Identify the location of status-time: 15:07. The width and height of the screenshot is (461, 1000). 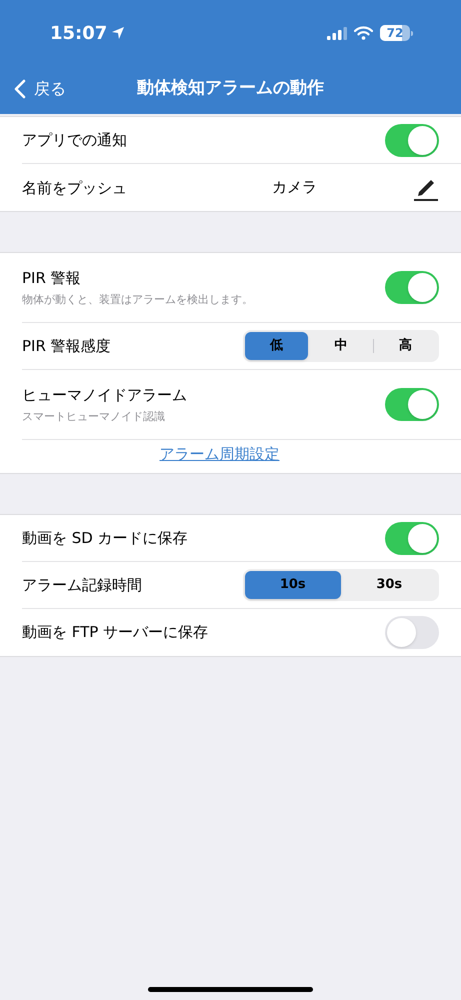
(79, 34).